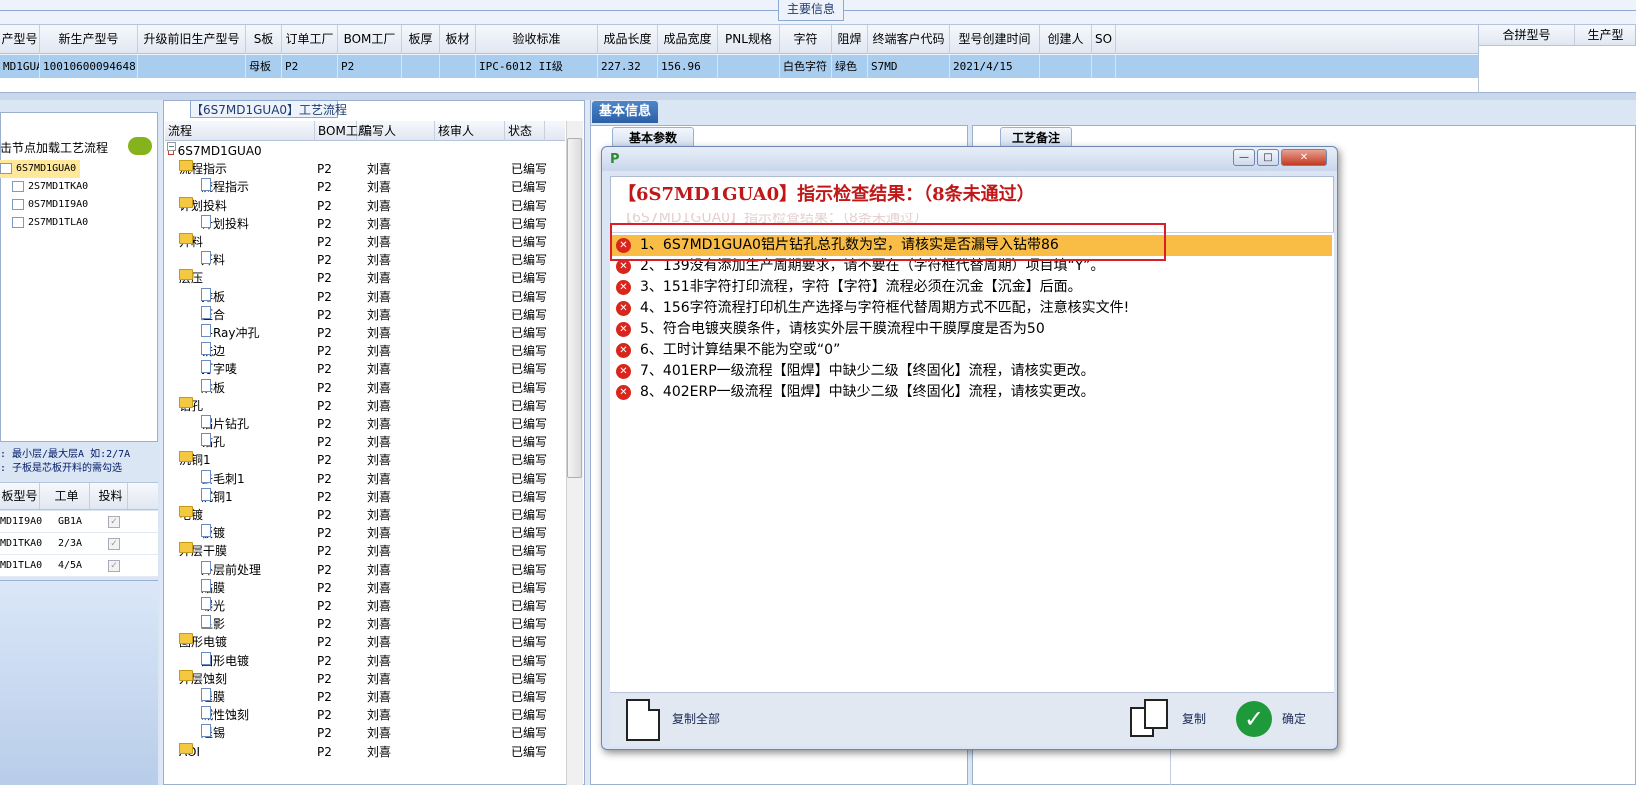  I want to click on grid-cell: 227.32, so click(628, 66).